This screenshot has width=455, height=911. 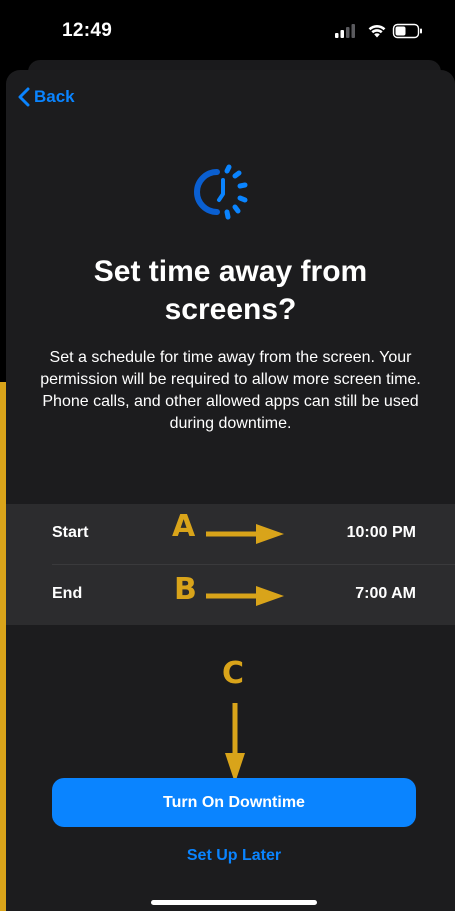 I want to click on end-time-value: 7:00 AM, so click(x=385, y=593).